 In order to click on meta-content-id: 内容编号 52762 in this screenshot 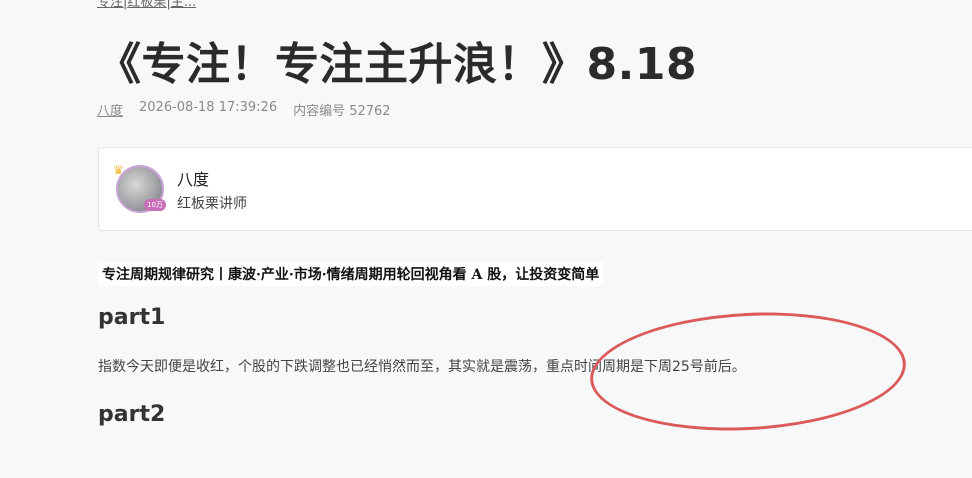, I will do `click(342, 111)`.